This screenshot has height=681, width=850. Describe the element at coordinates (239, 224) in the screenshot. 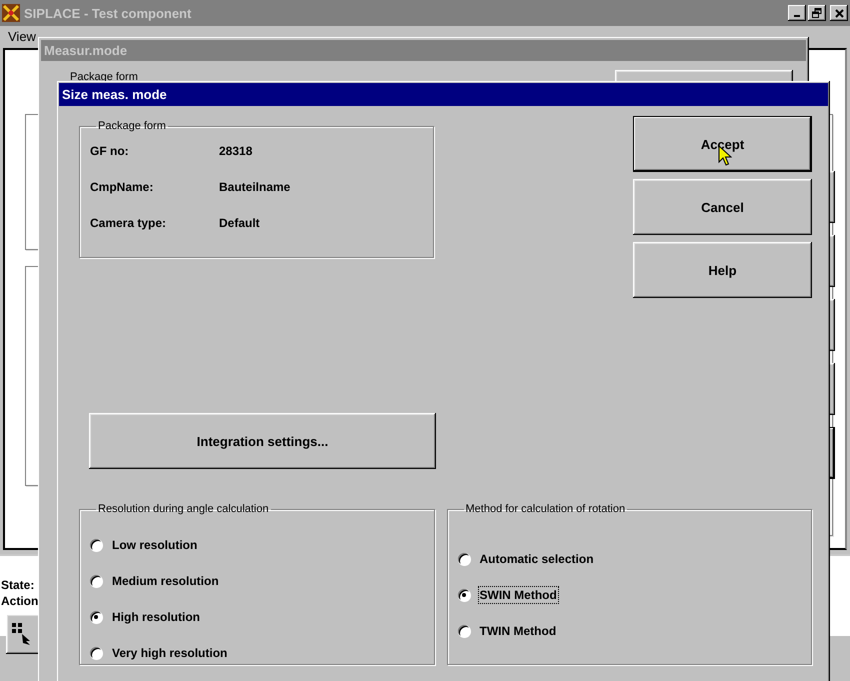

I see `field-value: Default` at that location.